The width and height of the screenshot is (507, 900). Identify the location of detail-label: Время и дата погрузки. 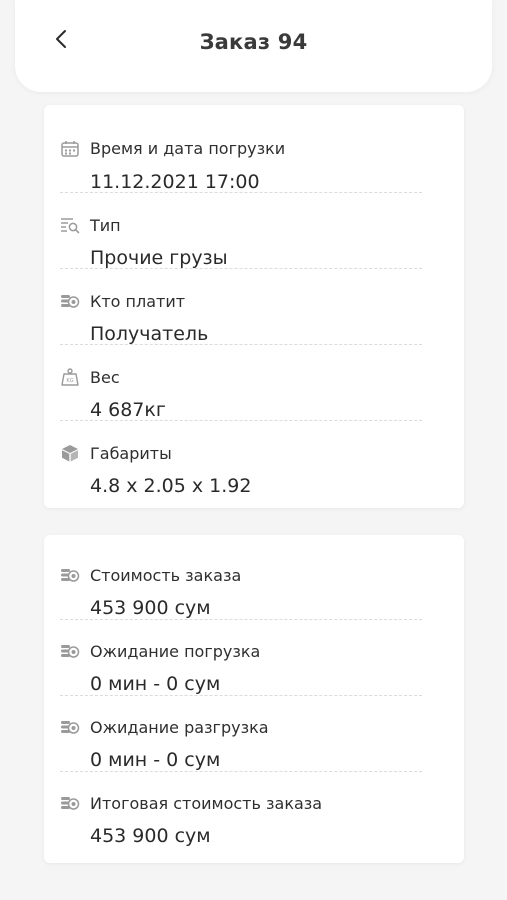
(188, 148).